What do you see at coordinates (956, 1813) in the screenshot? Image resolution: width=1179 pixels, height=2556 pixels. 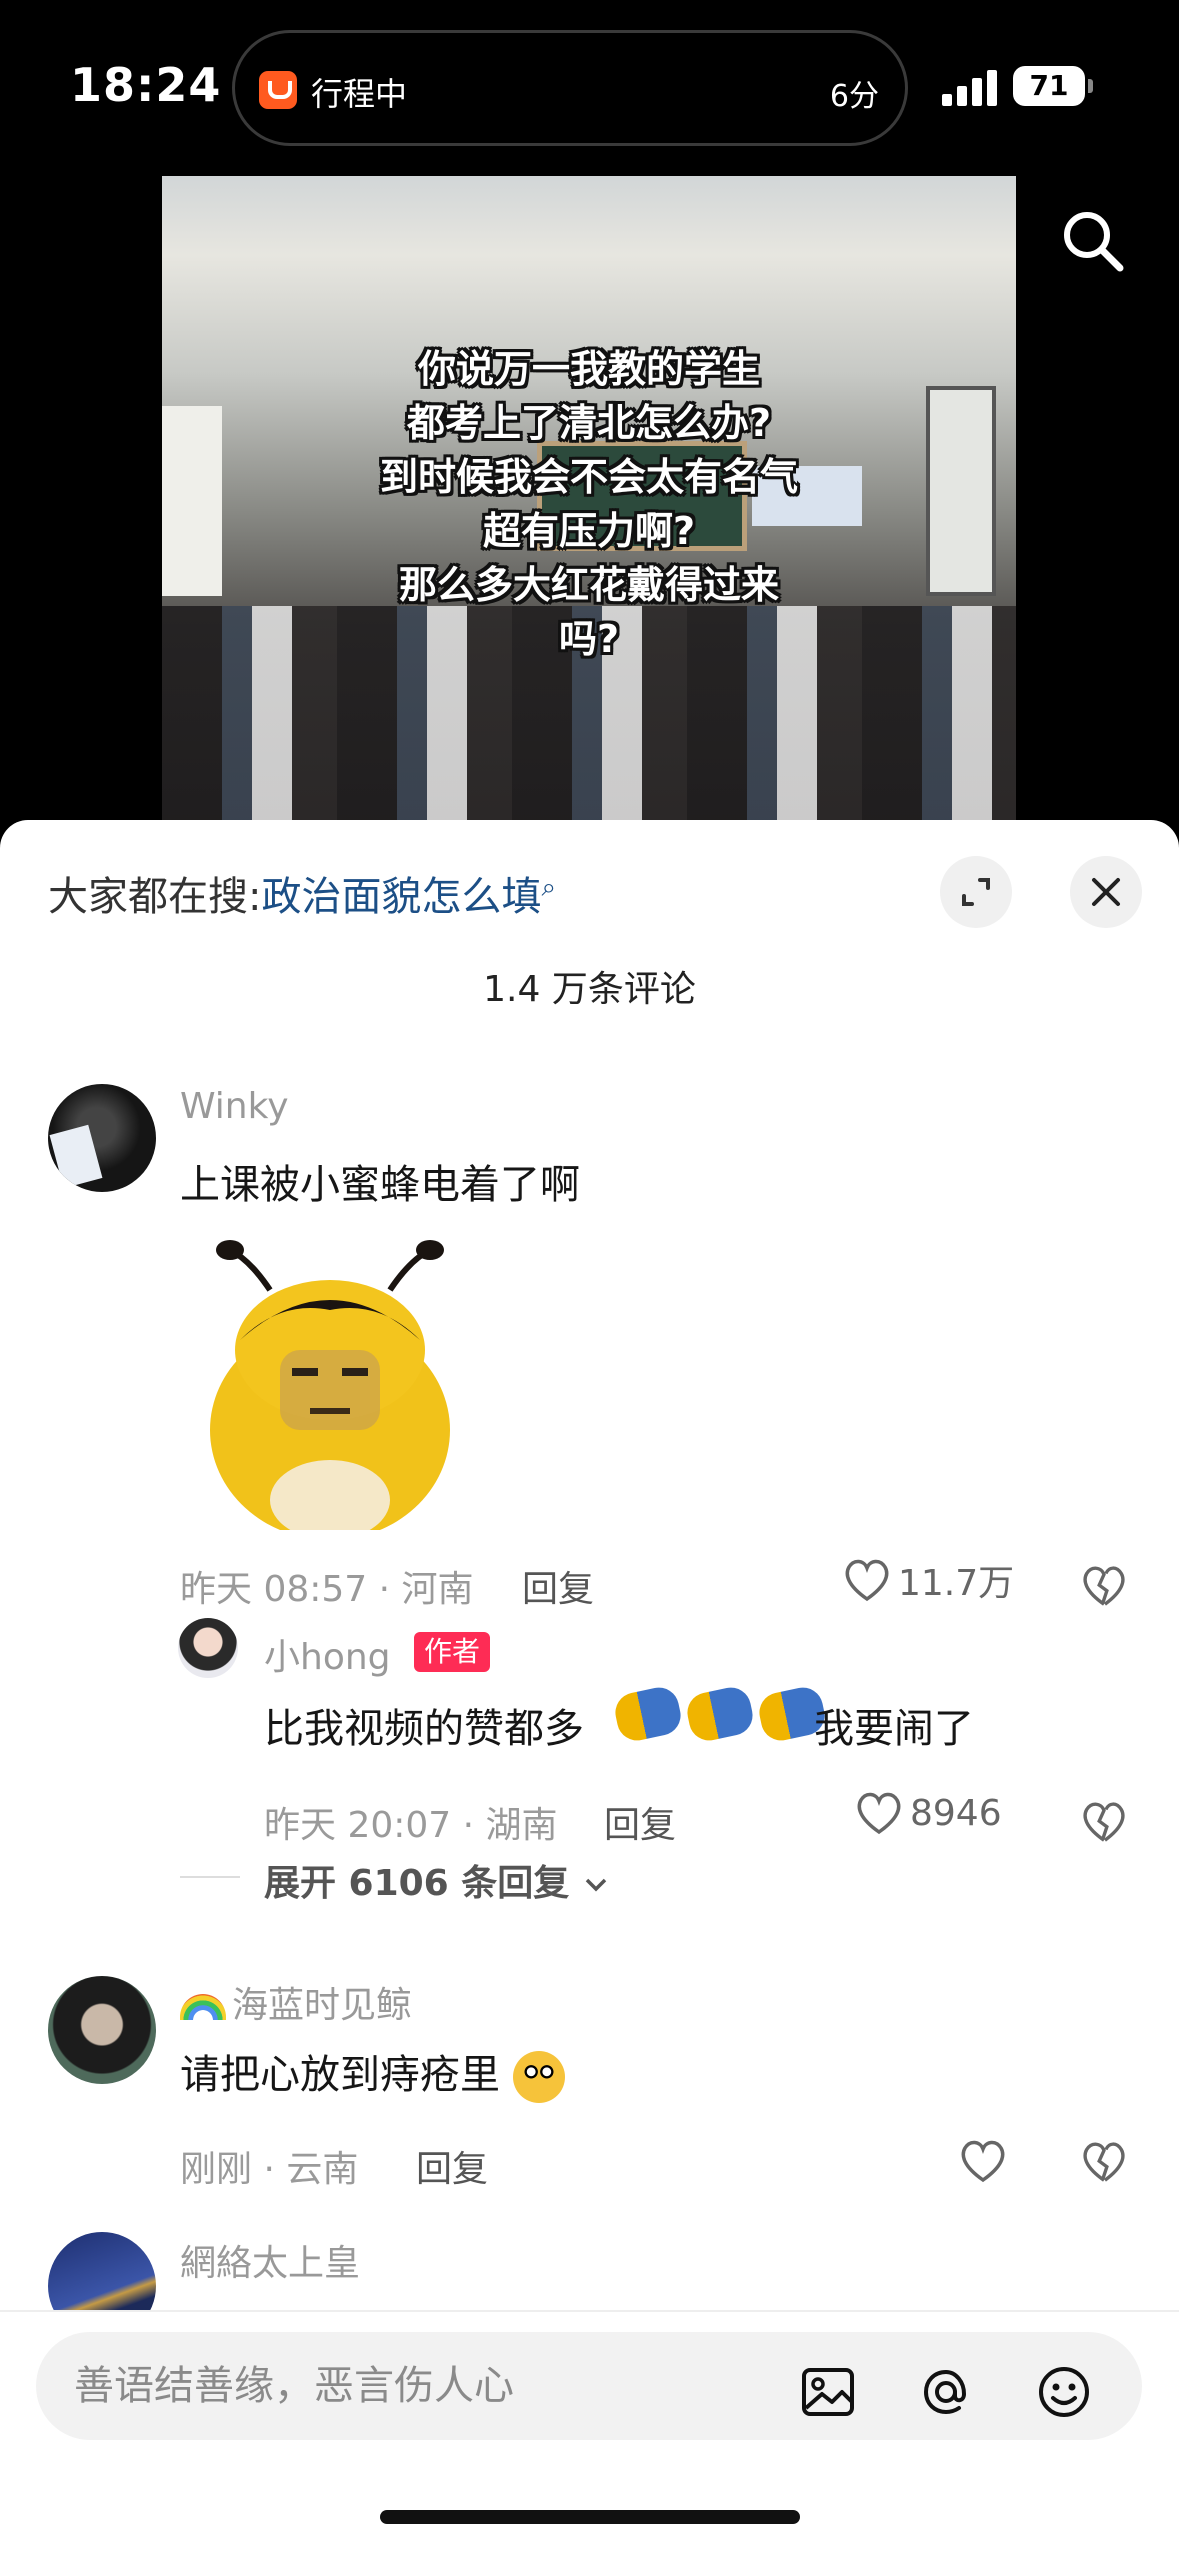 I see `like-count: 8946` at bounding box center [956, 1813].